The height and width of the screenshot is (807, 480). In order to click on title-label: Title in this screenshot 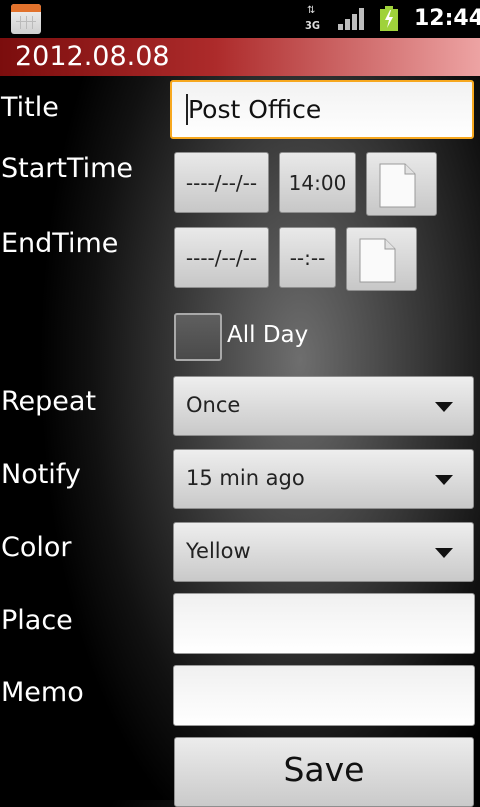, I will do `click(30, 107)`.